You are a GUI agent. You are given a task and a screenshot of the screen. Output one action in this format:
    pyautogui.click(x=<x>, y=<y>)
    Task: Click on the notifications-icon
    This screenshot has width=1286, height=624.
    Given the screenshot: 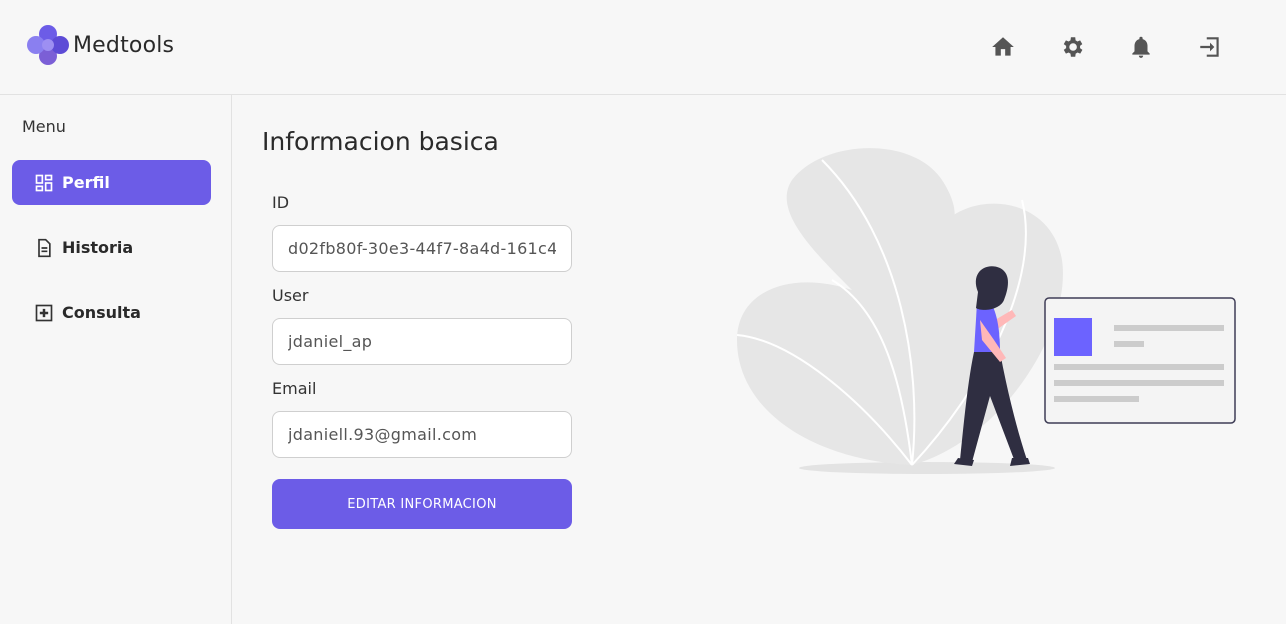 What is the action you would take?
    pyautogui.click(x=1141, y=47)
    